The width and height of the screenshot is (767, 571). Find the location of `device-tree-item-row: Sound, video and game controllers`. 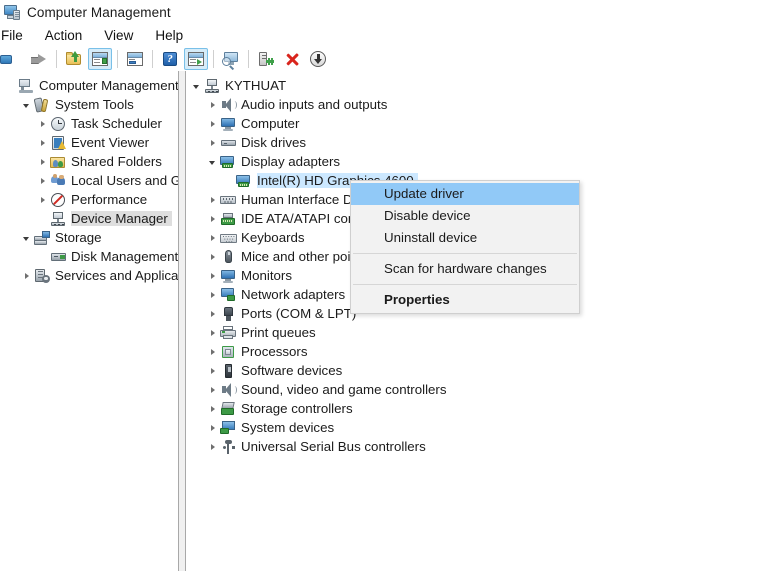

device-tree-item-row: Sound, video and game controllers is located at coordinates (476, 389).